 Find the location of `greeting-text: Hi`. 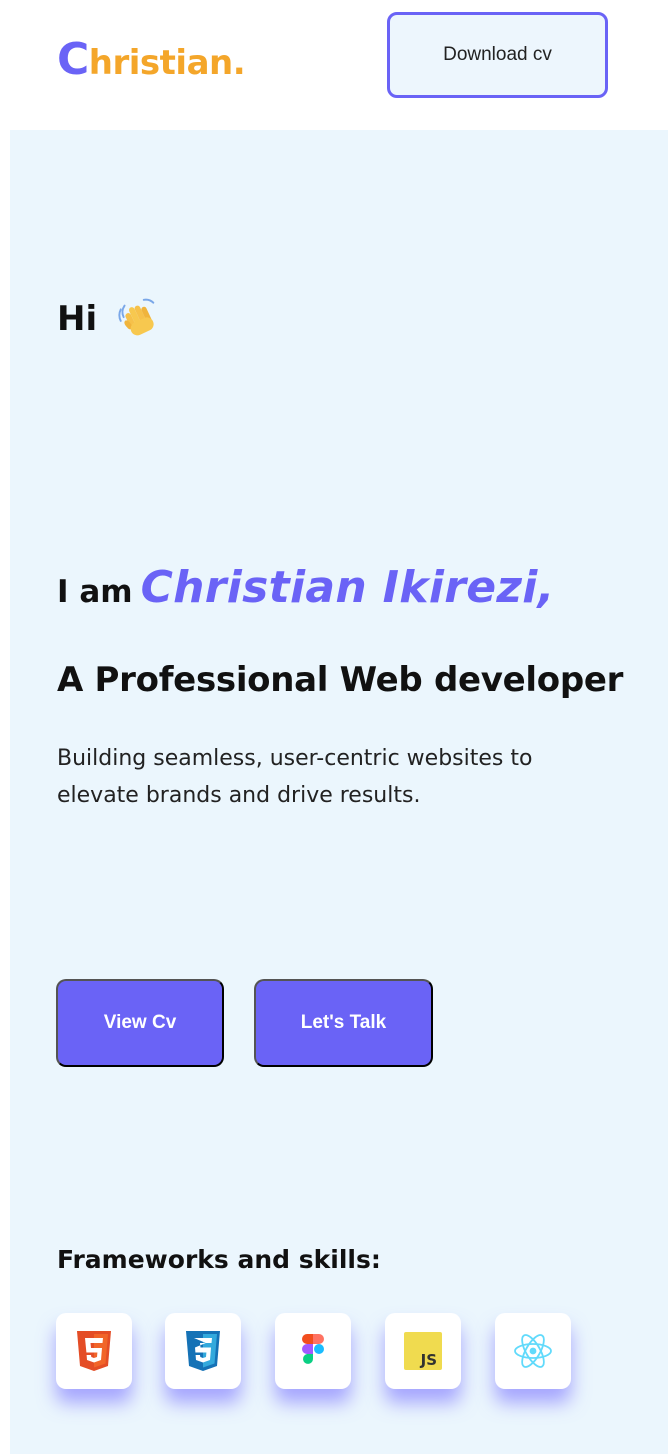

greeting-text: Hi is located at coordinates (77, 319).